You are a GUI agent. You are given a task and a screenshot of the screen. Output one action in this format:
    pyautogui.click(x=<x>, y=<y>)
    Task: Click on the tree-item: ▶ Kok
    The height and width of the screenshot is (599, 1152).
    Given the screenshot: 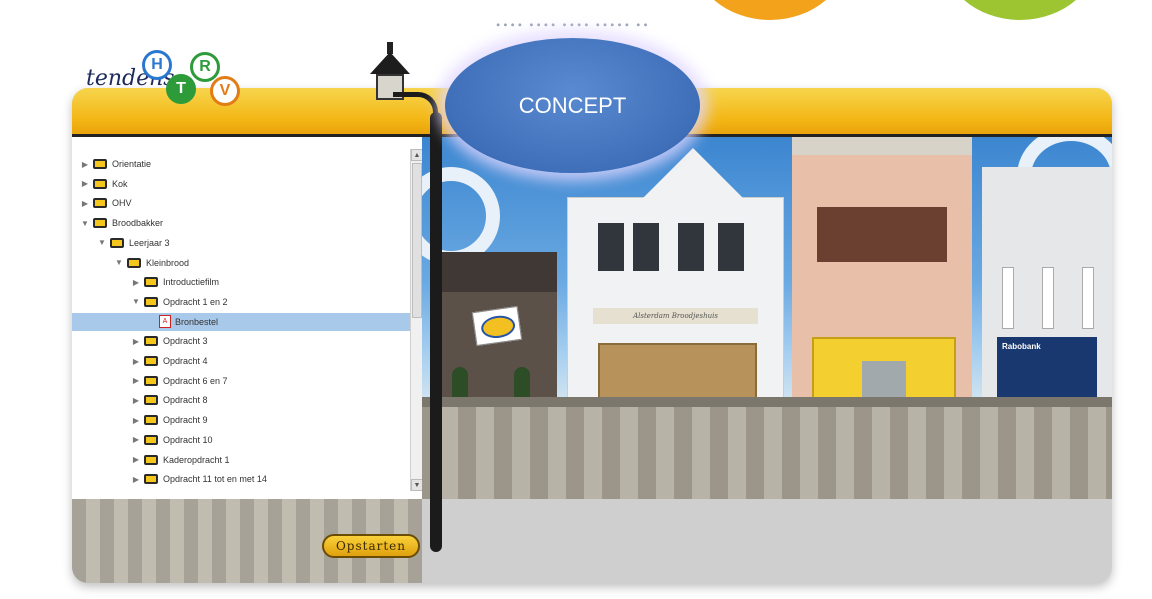 What is the action you would take?
    pyautogui.click(x=236, y=184)
    